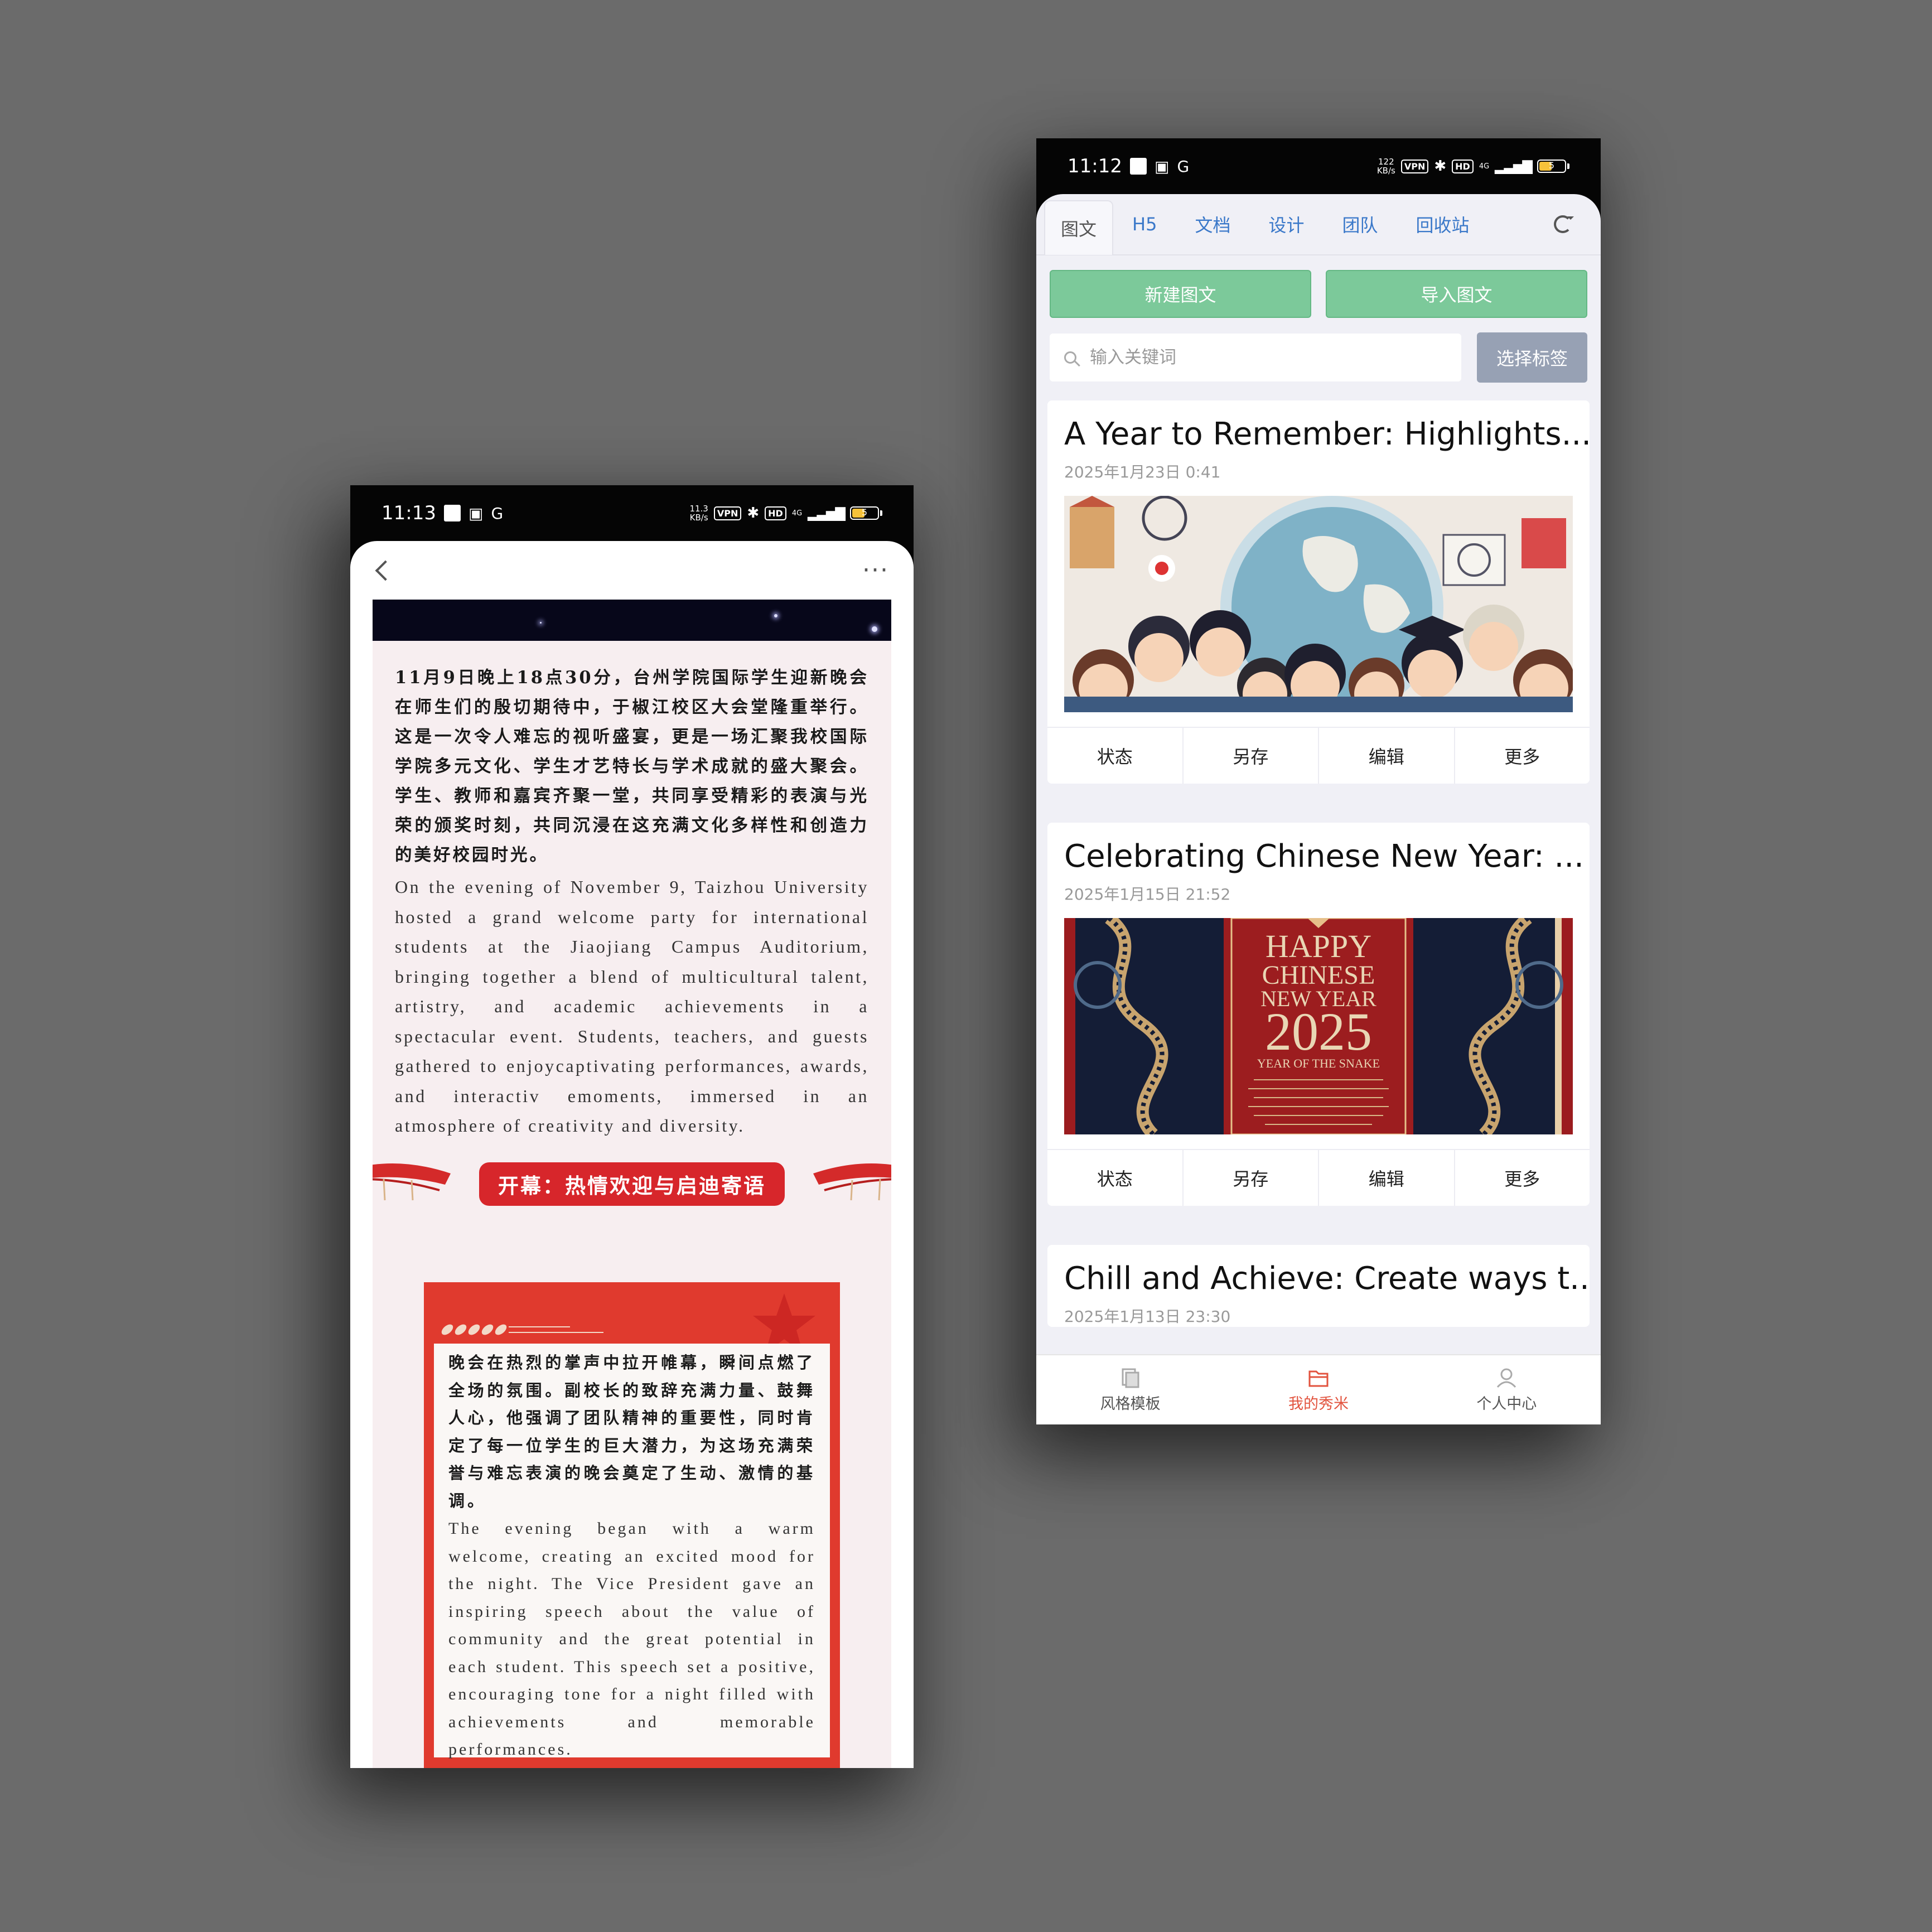 The width and height of the screenshot is (1932, 1932). I want to click on bottom-navigation: 风格模板 我的秀米 个人中心, so click(1318, 1389).